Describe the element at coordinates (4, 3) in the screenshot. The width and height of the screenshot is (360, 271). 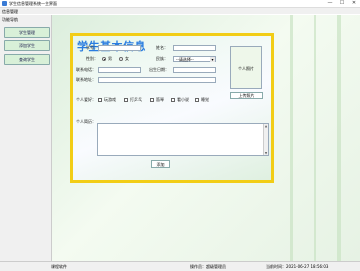
I see `app-icon` at that location.